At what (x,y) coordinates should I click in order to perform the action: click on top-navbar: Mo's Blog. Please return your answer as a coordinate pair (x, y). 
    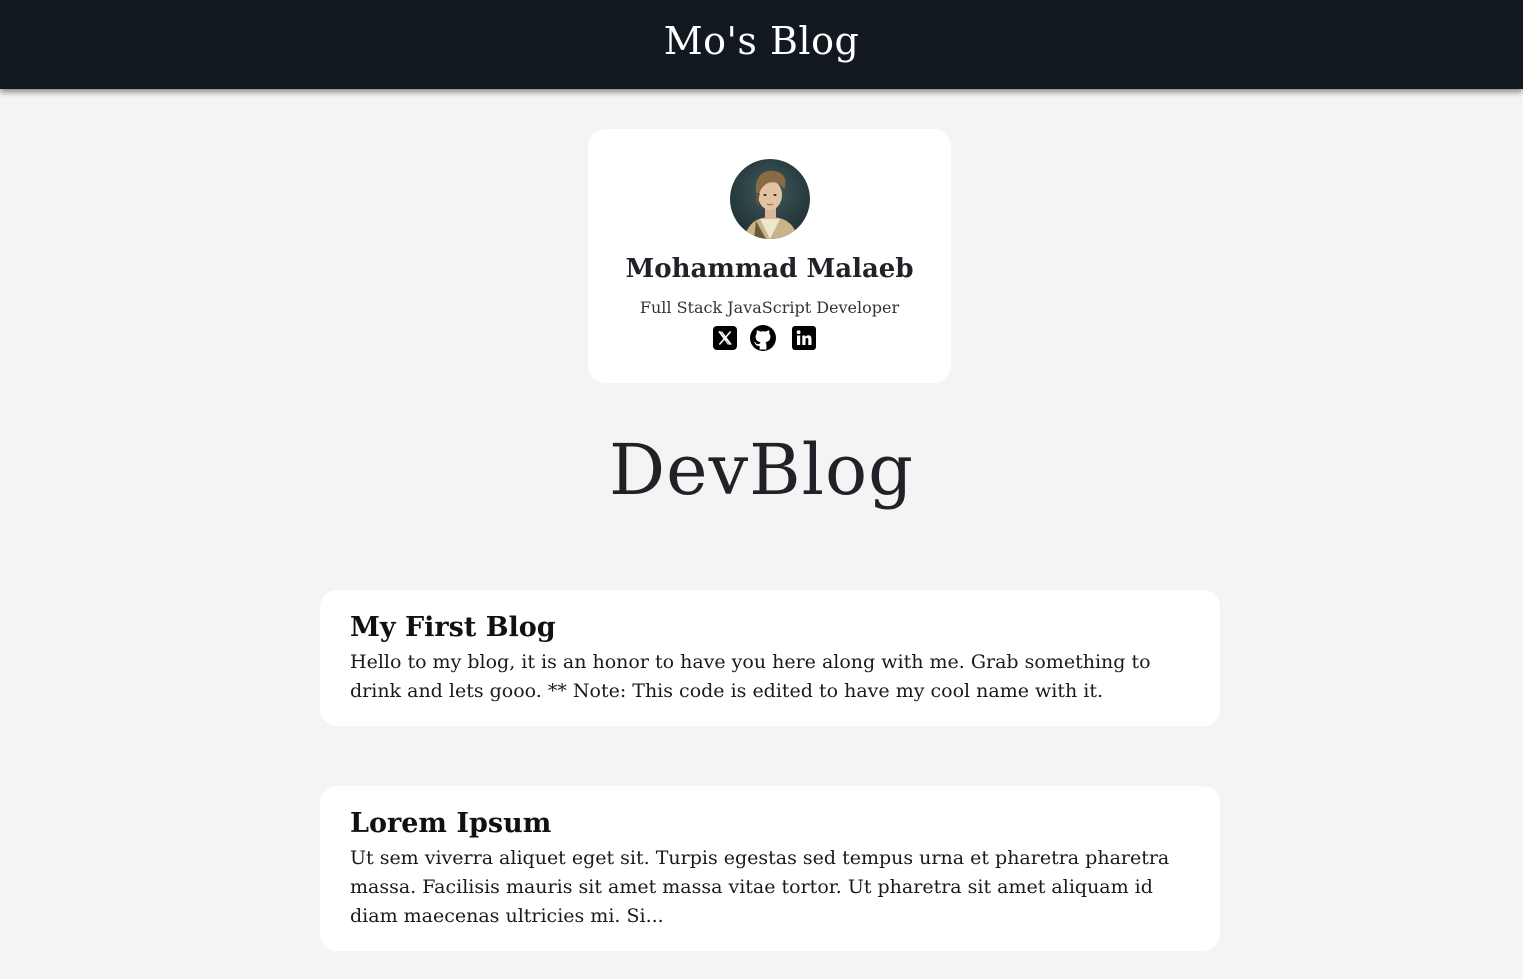
    Looking at the image, I should click on (761, 44).